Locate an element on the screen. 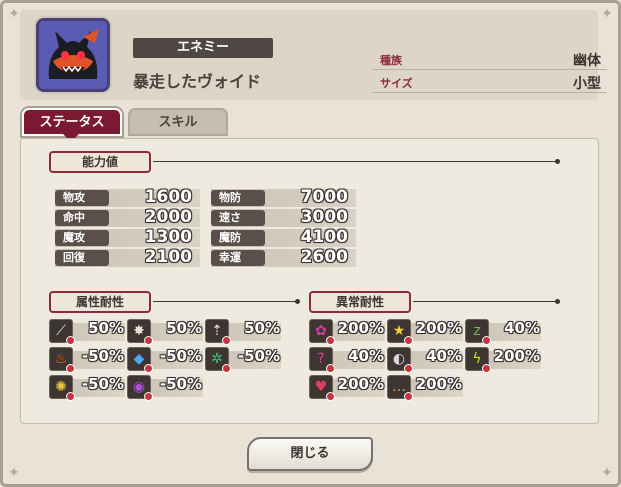 Image resolution: width=621 pixels, height=487 pixels. stat-row: 命中 2000 is located at coordinates (127, 217).